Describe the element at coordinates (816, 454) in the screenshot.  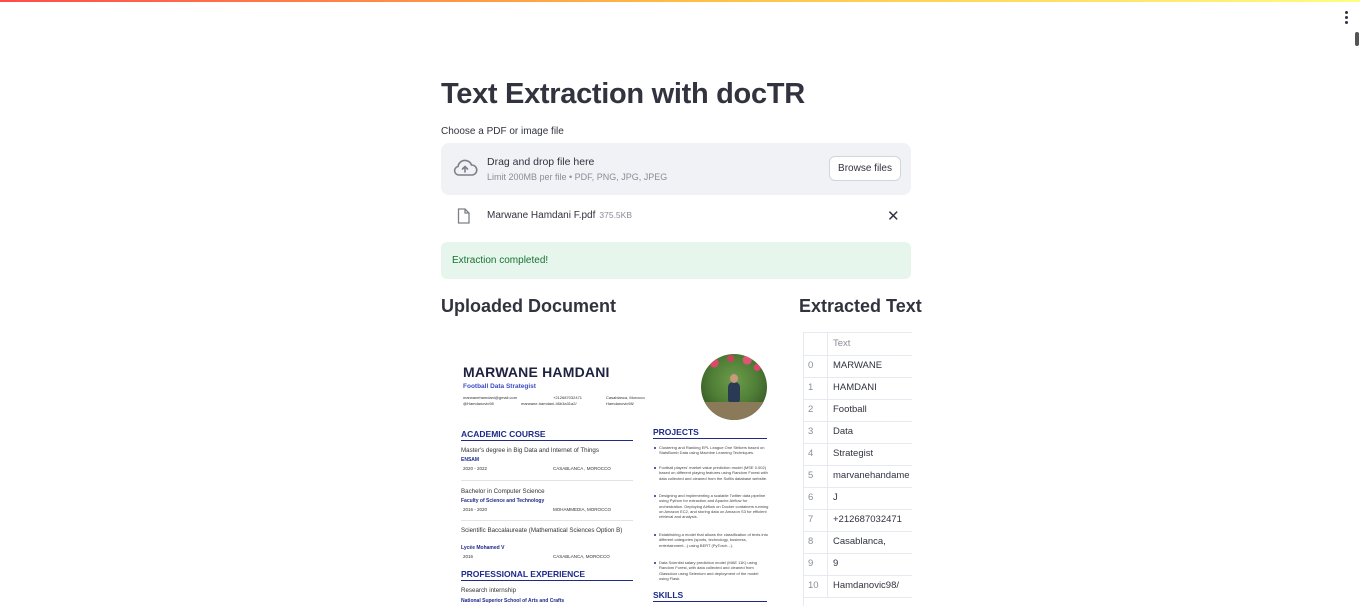
I see `row-index: 4` at that location.